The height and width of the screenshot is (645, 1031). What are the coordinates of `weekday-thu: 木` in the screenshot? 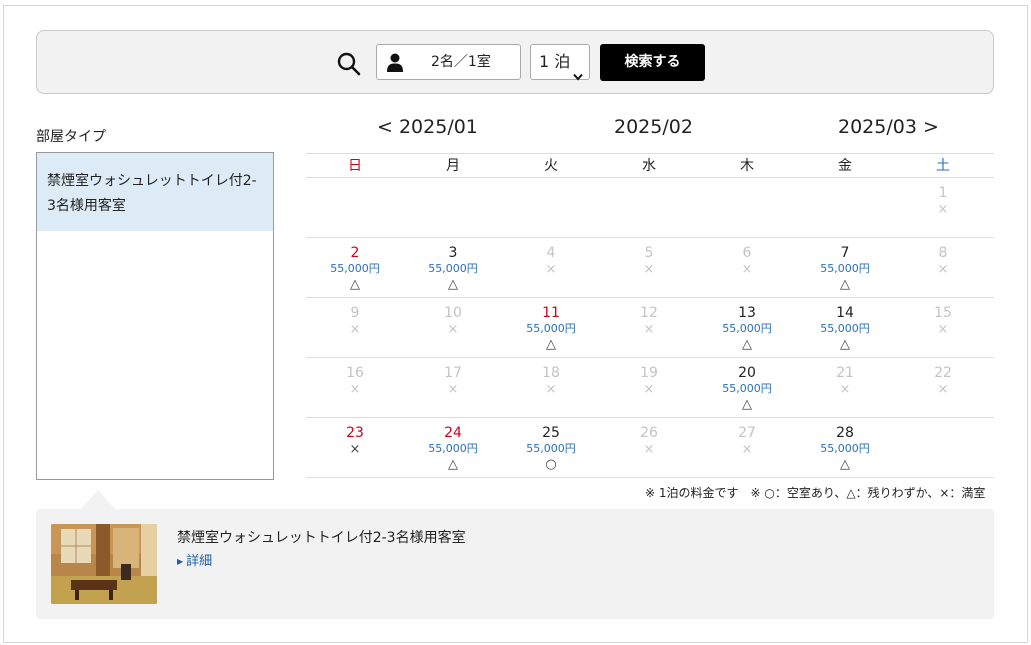 It's located at (747, 166).